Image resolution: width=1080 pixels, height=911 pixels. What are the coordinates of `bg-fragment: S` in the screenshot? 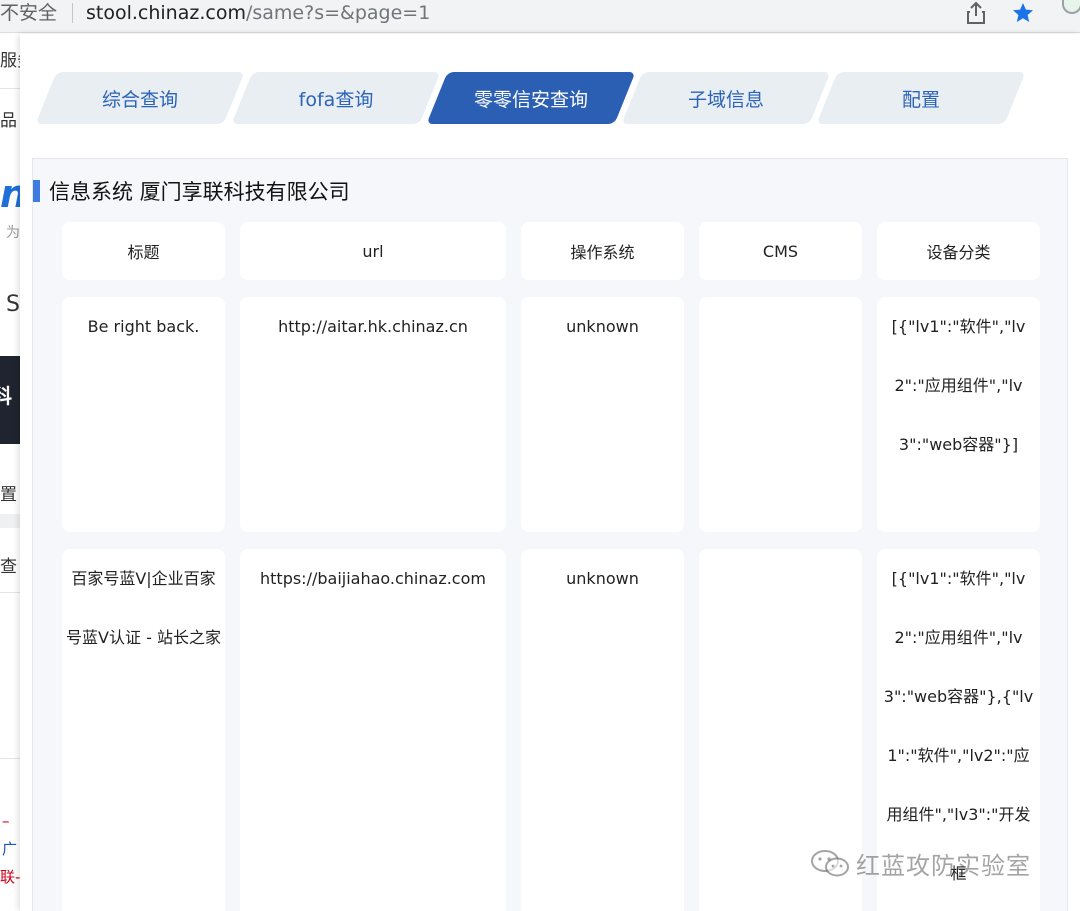 It's located at (13, 304).